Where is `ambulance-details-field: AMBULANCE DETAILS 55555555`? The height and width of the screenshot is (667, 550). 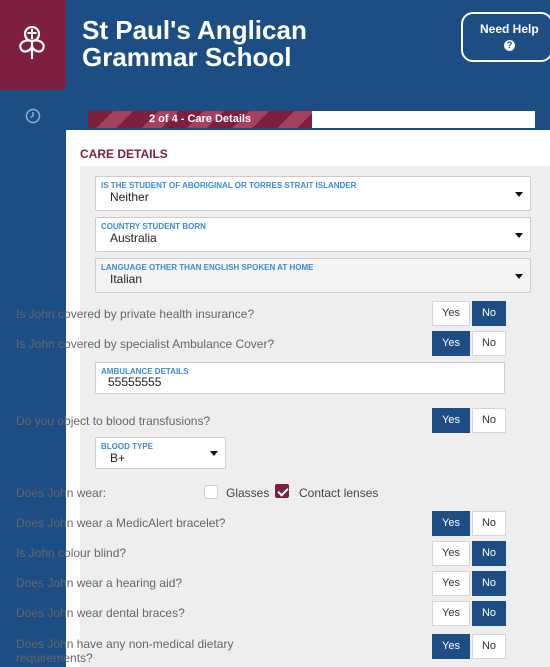 ambulance-details-field: AMBULANCE DETAILS 55555555 is located at coordinates (300, 378).